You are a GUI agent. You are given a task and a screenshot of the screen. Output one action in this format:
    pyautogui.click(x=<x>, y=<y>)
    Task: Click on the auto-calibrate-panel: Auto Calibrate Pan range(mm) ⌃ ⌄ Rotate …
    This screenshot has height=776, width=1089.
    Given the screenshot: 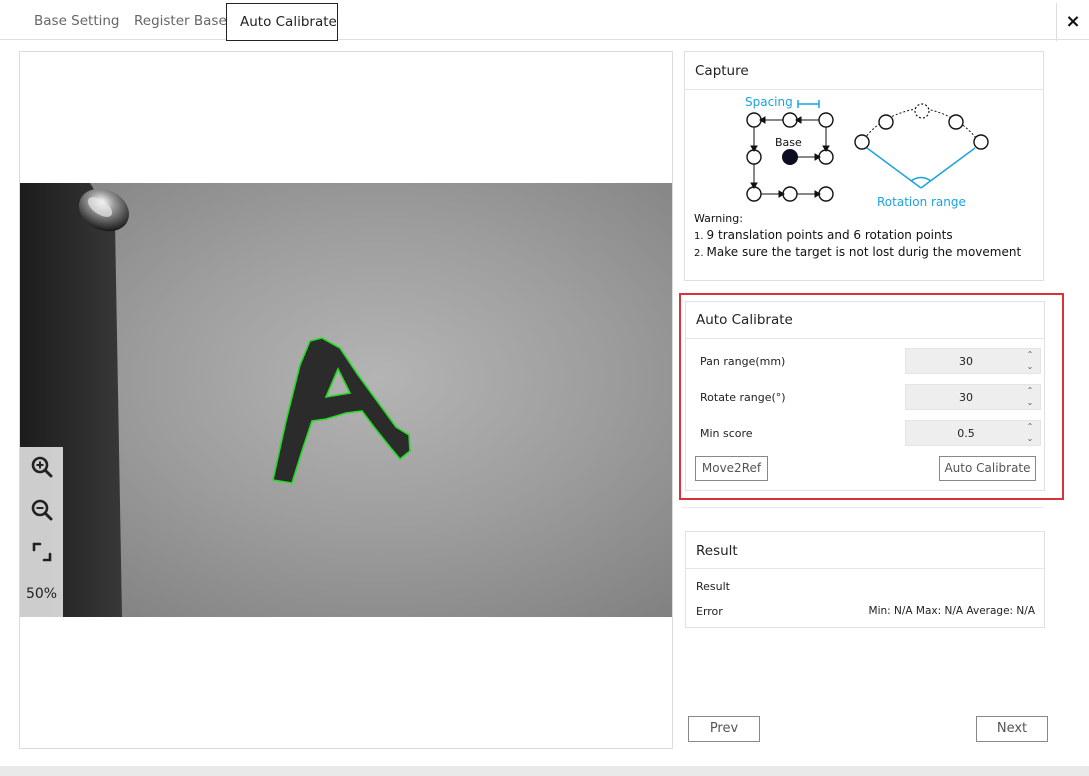 What is the action you would take?
    pyautogui.click(x=865, y=396)
    